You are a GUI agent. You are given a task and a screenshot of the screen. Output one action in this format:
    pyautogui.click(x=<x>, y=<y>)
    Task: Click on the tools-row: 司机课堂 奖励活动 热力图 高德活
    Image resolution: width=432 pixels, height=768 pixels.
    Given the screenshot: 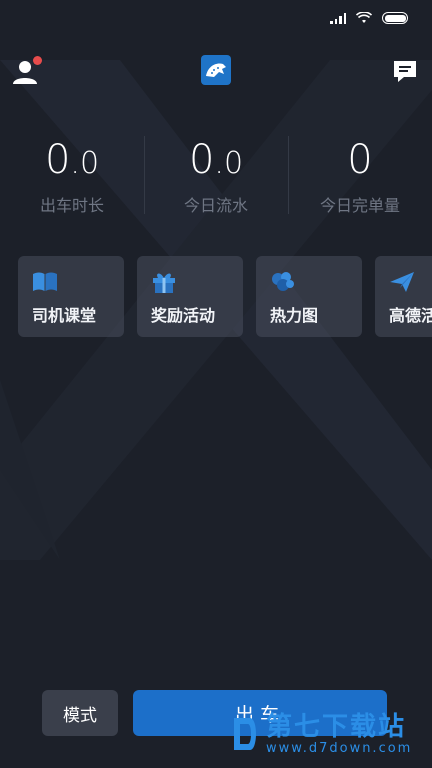 What is the action you would take?
    pyautogui.click(x=225, y=297)
    